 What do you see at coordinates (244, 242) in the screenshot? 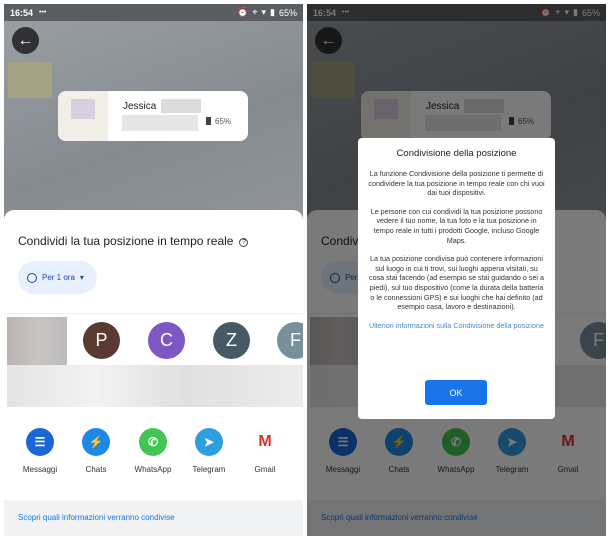
I see `help-icon: ?` at bounding box center [244, 242].